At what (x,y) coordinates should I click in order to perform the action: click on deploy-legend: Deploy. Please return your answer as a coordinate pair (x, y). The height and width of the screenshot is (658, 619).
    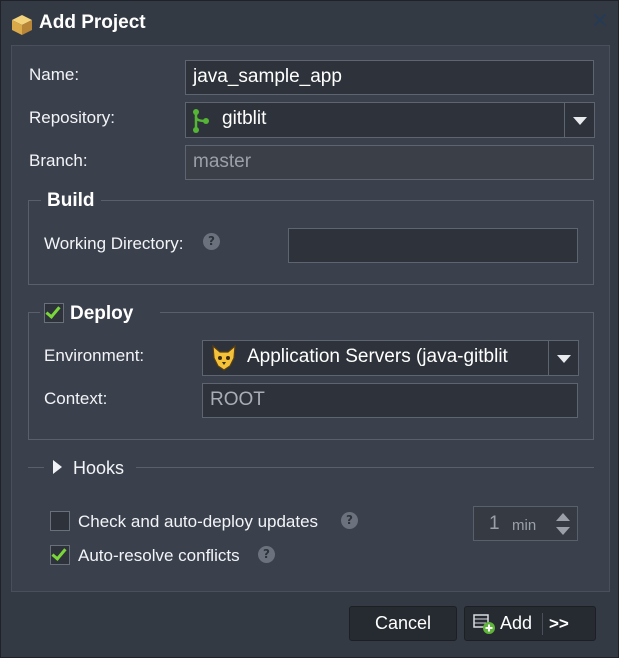
    Looking at the image, I should click on (102, 314).